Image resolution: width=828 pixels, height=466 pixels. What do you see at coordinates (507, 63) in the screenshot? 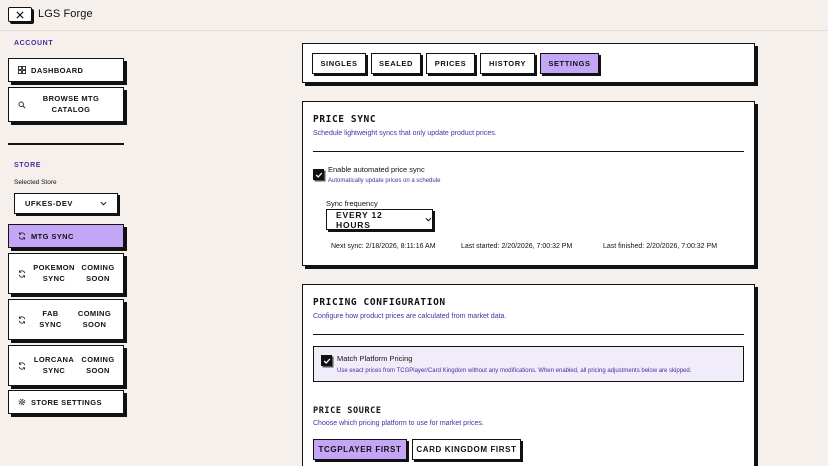
I see `tab-history: HISTORY` at bounding box center [507, 63].